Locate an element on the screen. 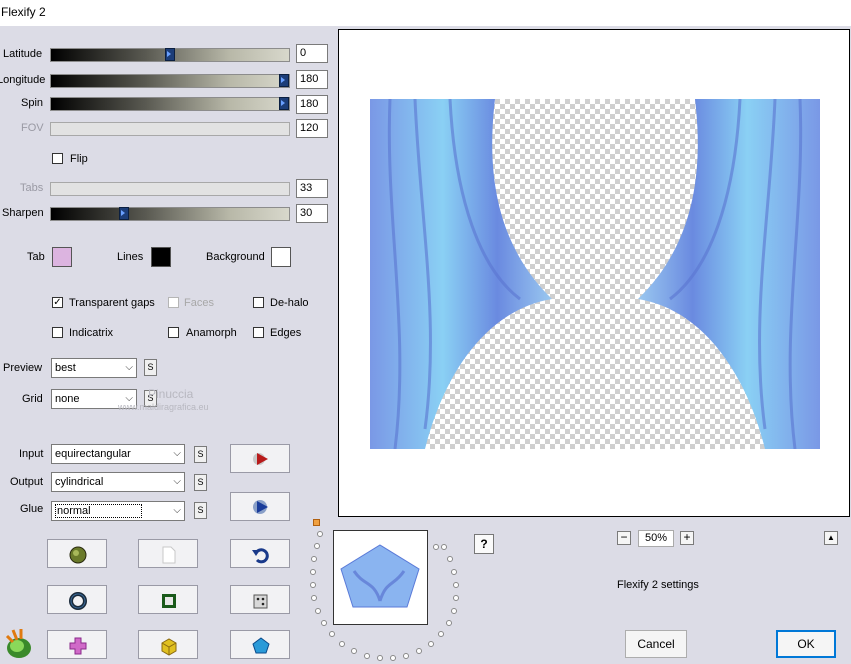 This screenshot has width=851, height=664. spin-input: 180 is located at coordinates (312, 104).